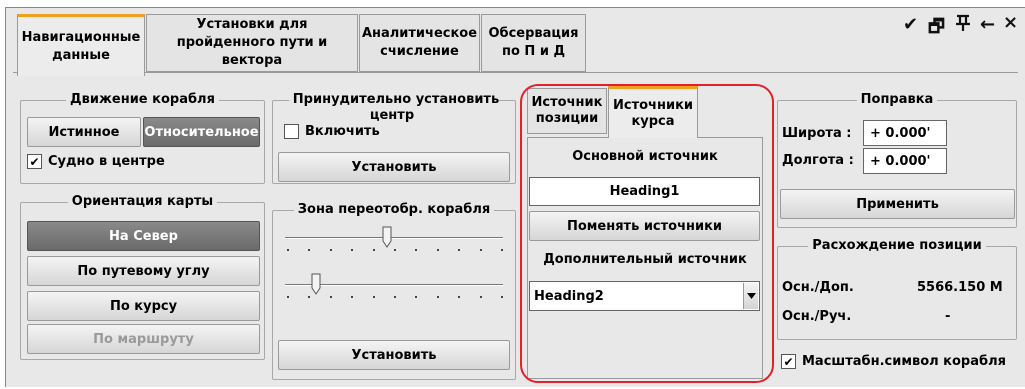 The image size is (1025, 389). Describe the element at coordinates (387, 237) in the screenshot. I see `zone-slider-1-thumb` at that location.